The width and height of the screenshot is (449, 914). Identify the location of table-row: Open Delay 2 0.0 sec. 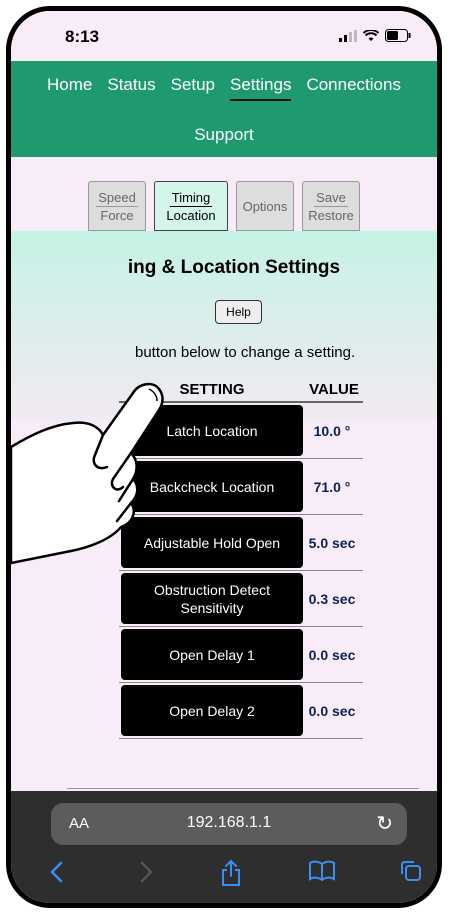
(241, 711).